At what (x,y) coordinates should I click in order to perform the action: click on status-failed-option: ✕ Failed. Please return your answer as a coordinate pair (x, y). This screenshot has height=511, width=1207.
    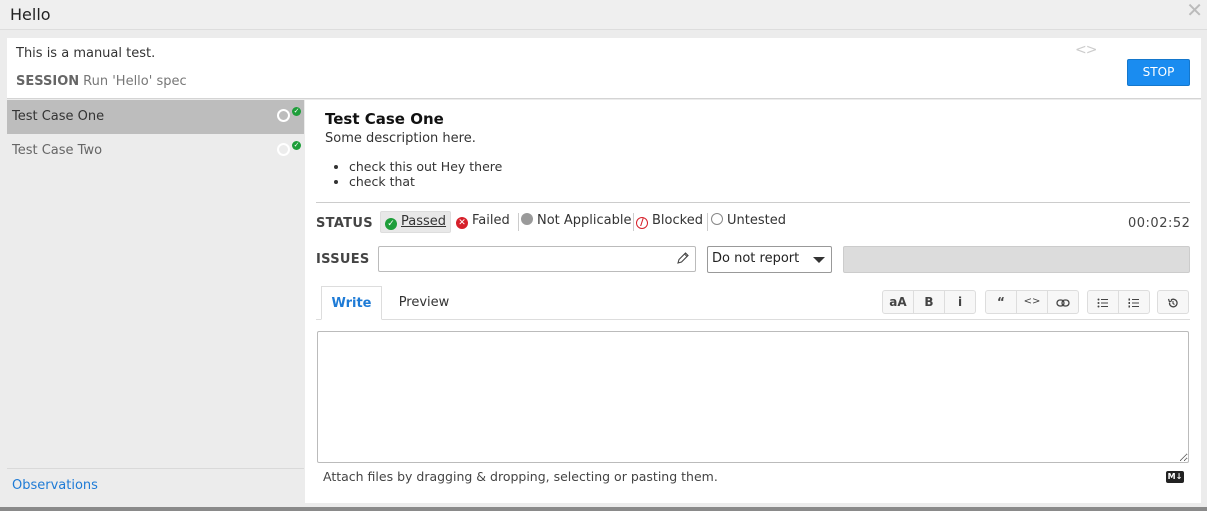
    Looking at the image, I should click on (483, 222).